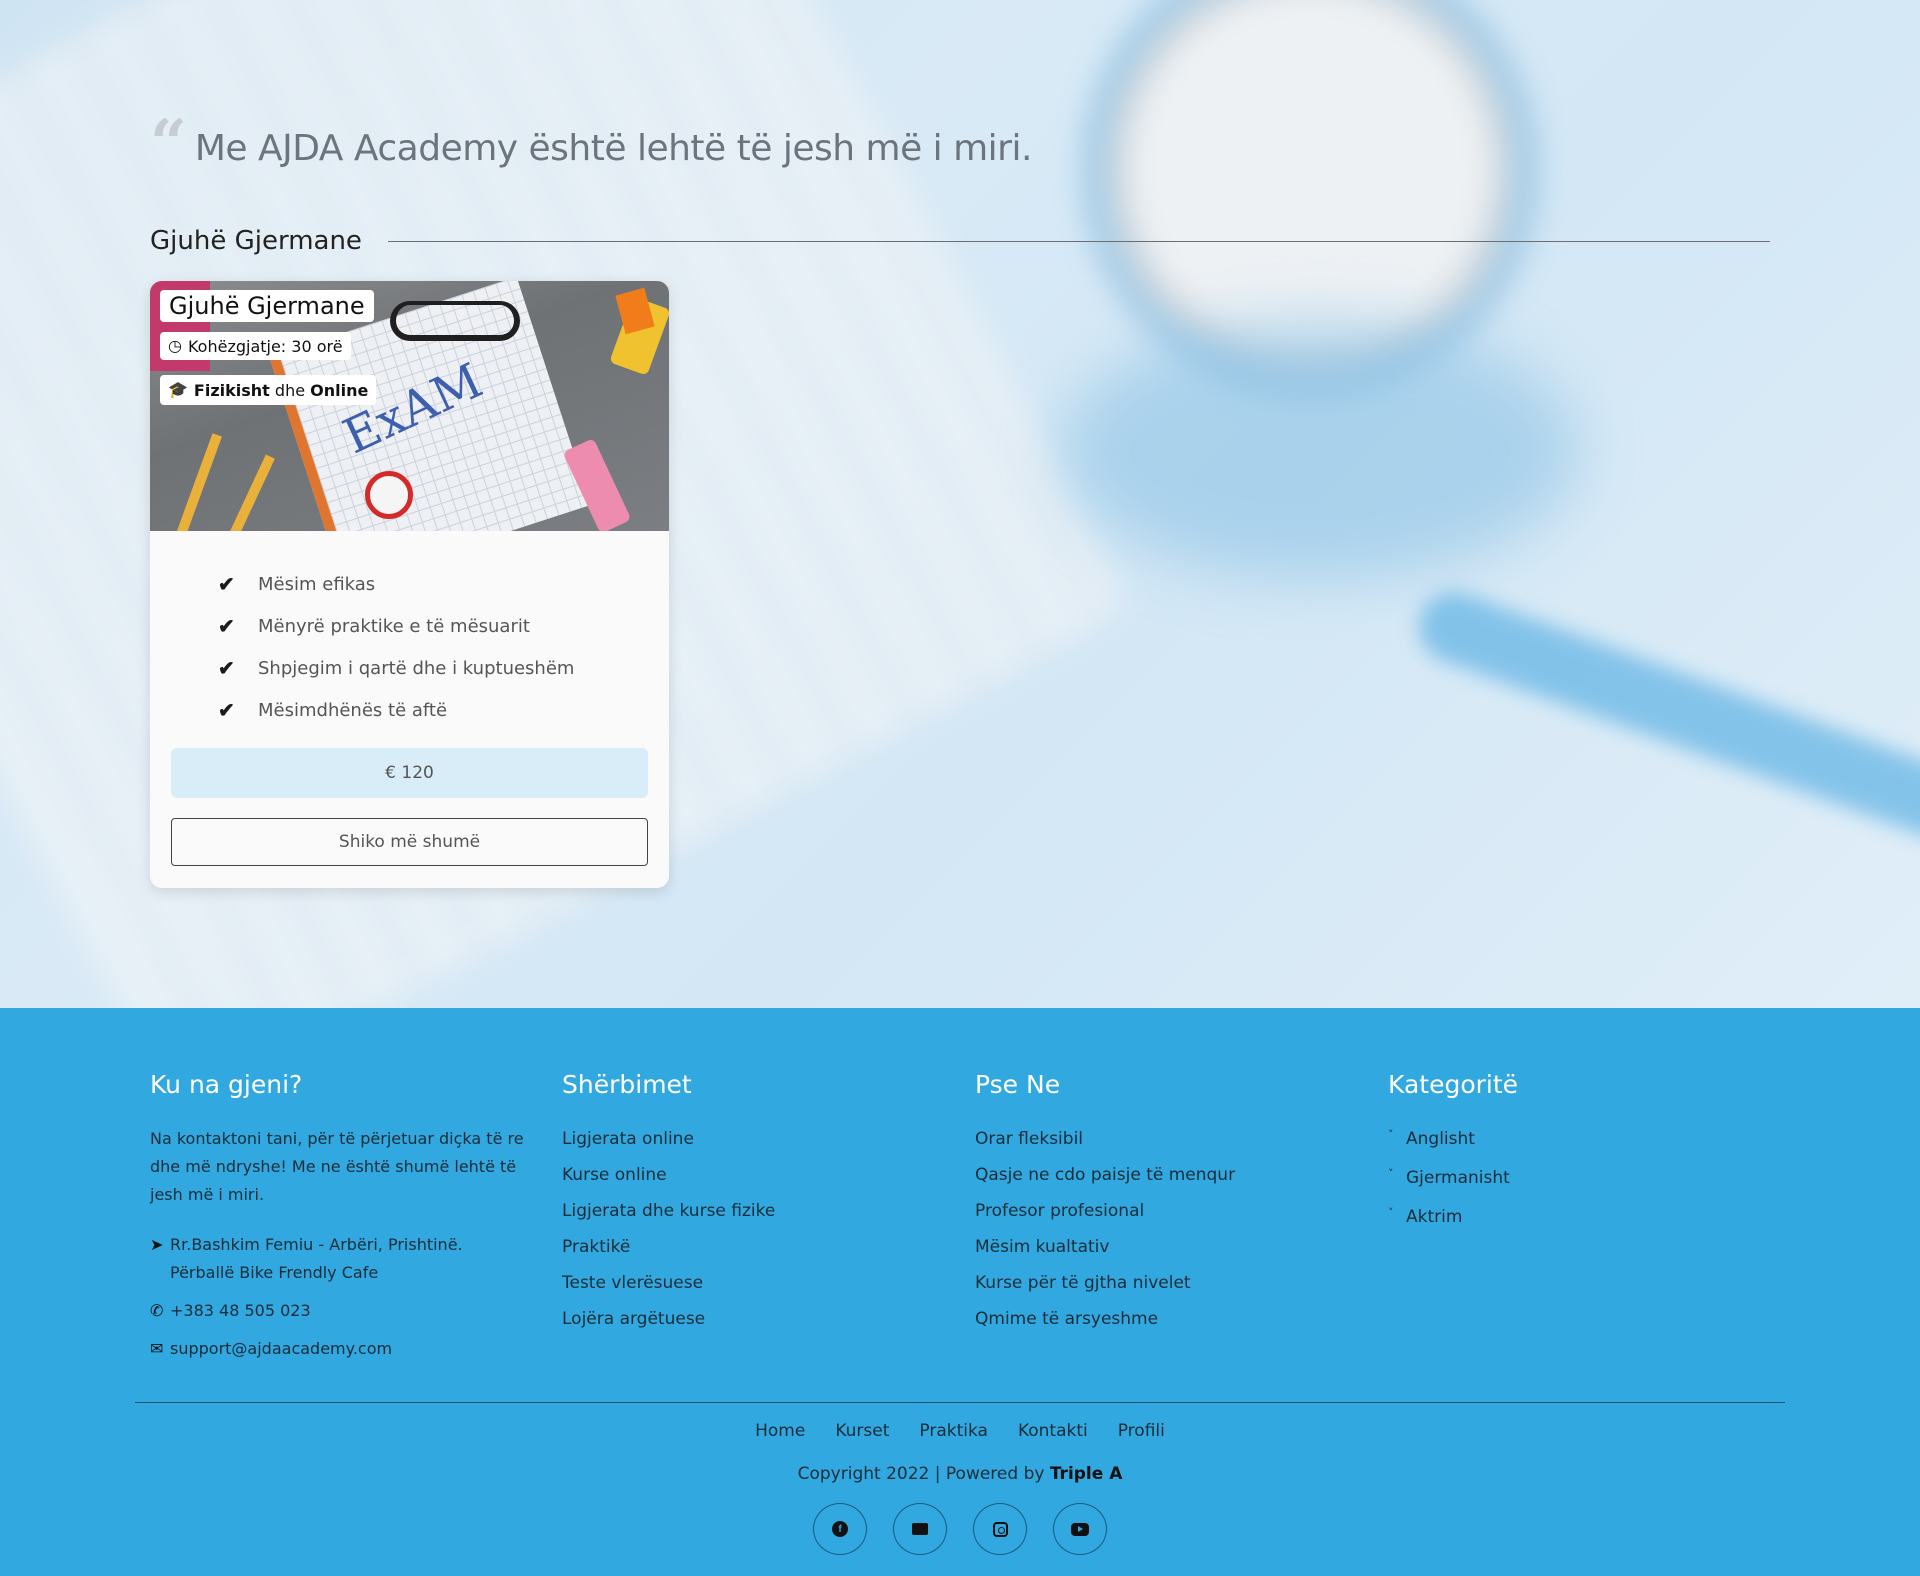  What do you see at coordinates (256, 241) in the screenshot?
I see `section-title: Gjuhë Gjermane` at bounding box center [256, 241].